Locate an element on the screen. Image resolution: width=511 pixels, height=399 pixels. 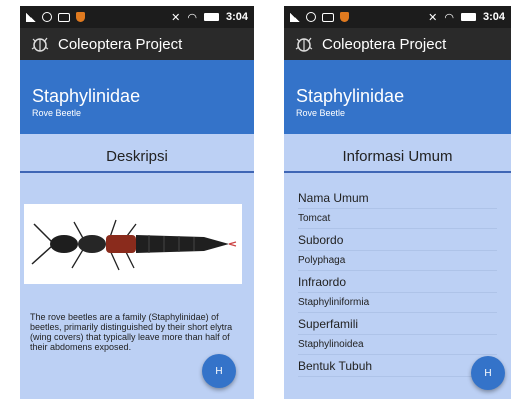
info-value: Tomcat is located at coordinates (397, 219).